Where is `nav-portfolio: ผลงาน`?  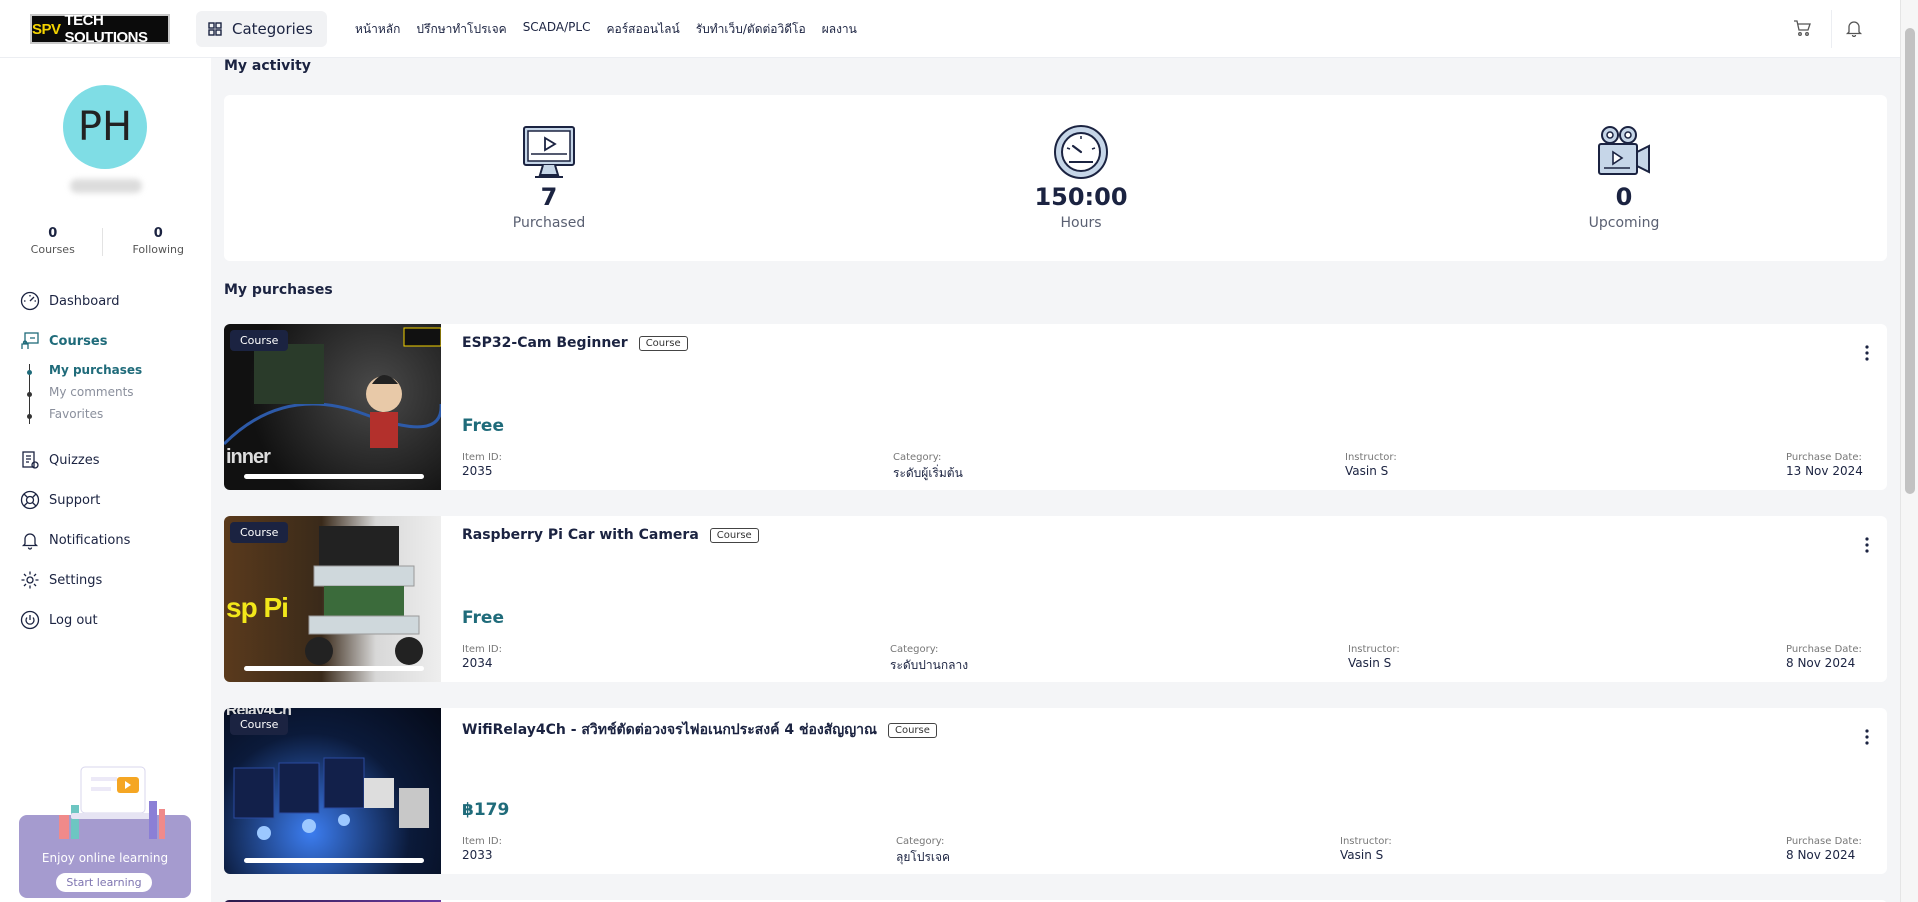
nav-portfolio: ผลงาน is located at coordinates (839, 29).